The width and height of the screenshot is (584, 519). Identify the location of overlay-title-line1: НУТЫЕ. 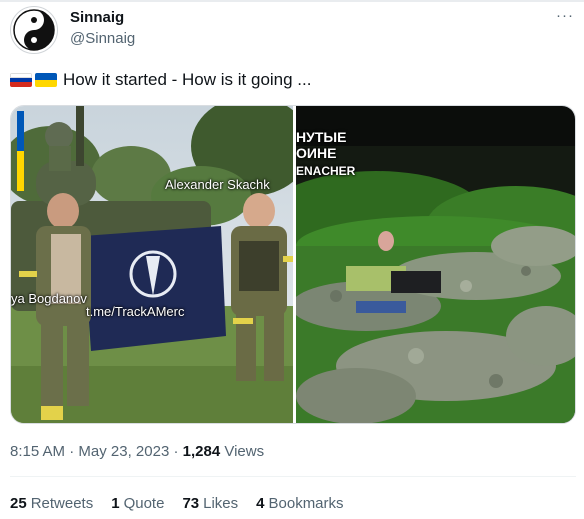
(321, 137).